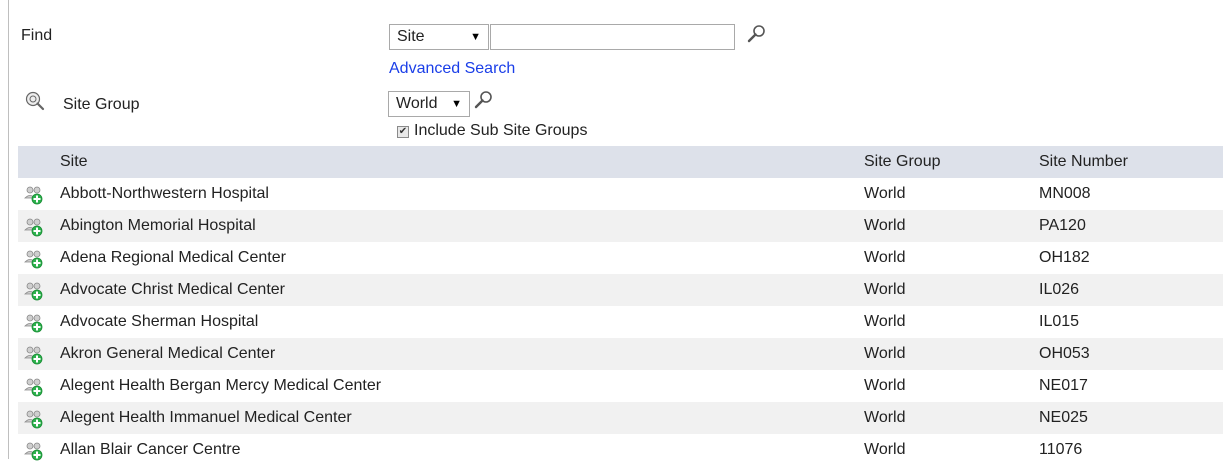 The image size is (1223, 466). I want to click on site-number-cell: NE025, so click(1063, 417).